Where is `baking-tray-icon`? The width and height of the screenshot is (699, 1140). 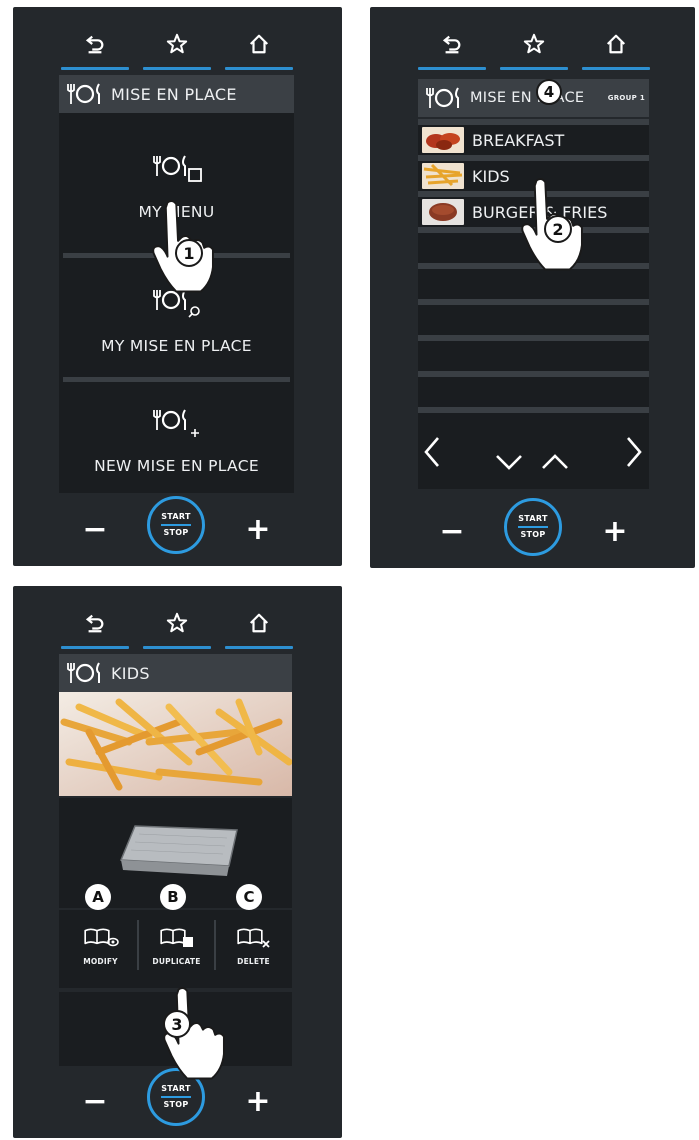
baking-tray-icon is located at coordinates (178, 850).